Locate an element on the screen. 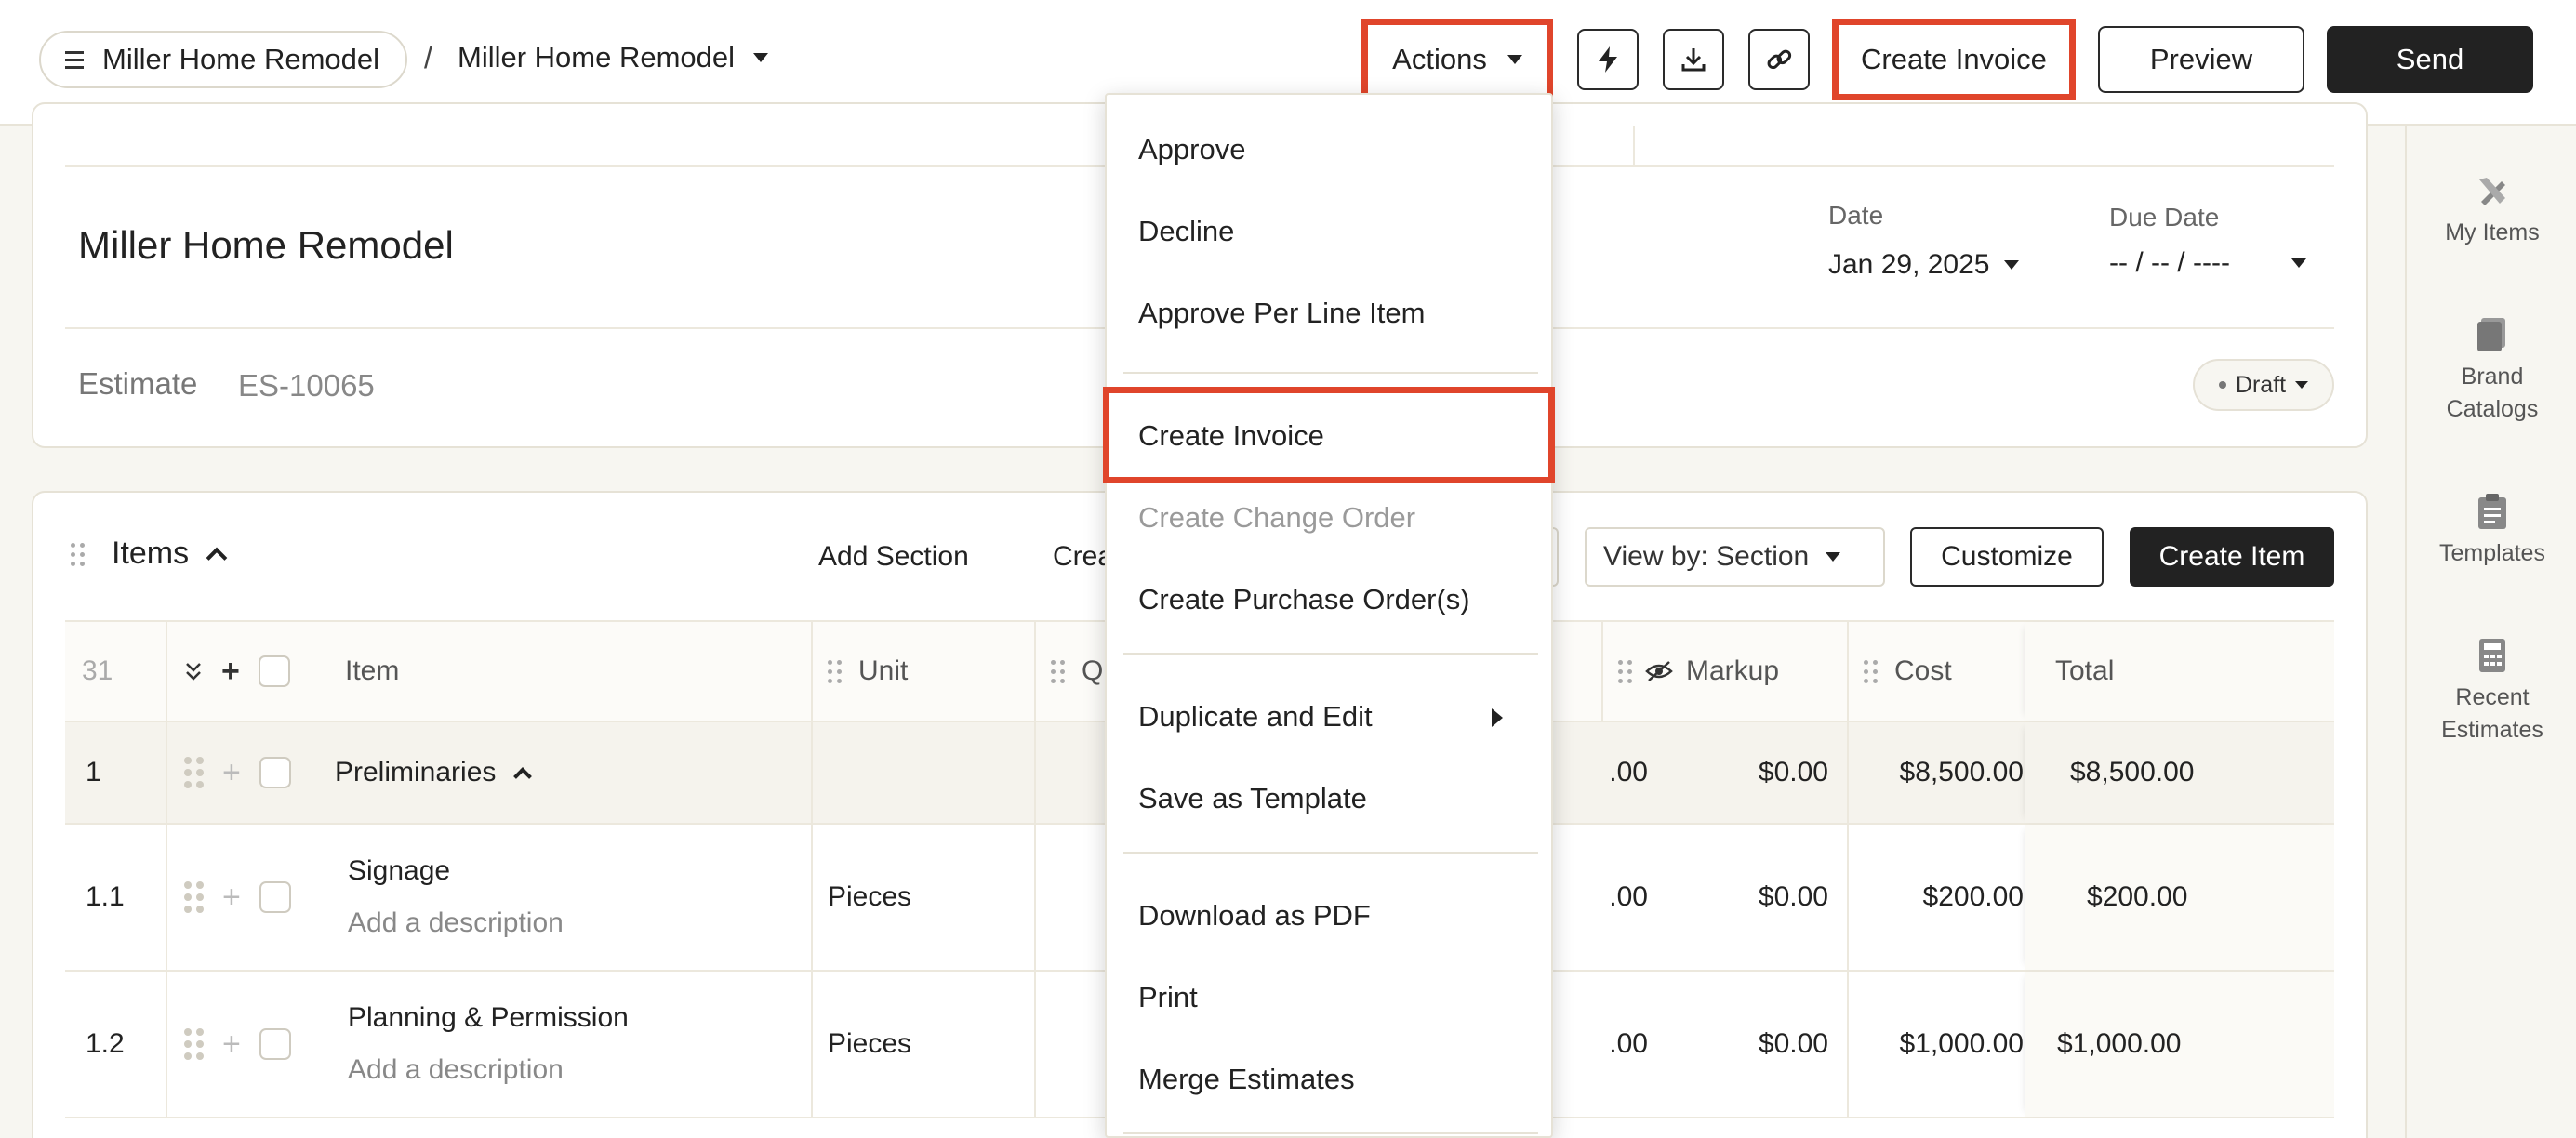 This screenshot has width=2576, height=1138. sidebar-item-label: Templates is located at coordinates (2492, 553).